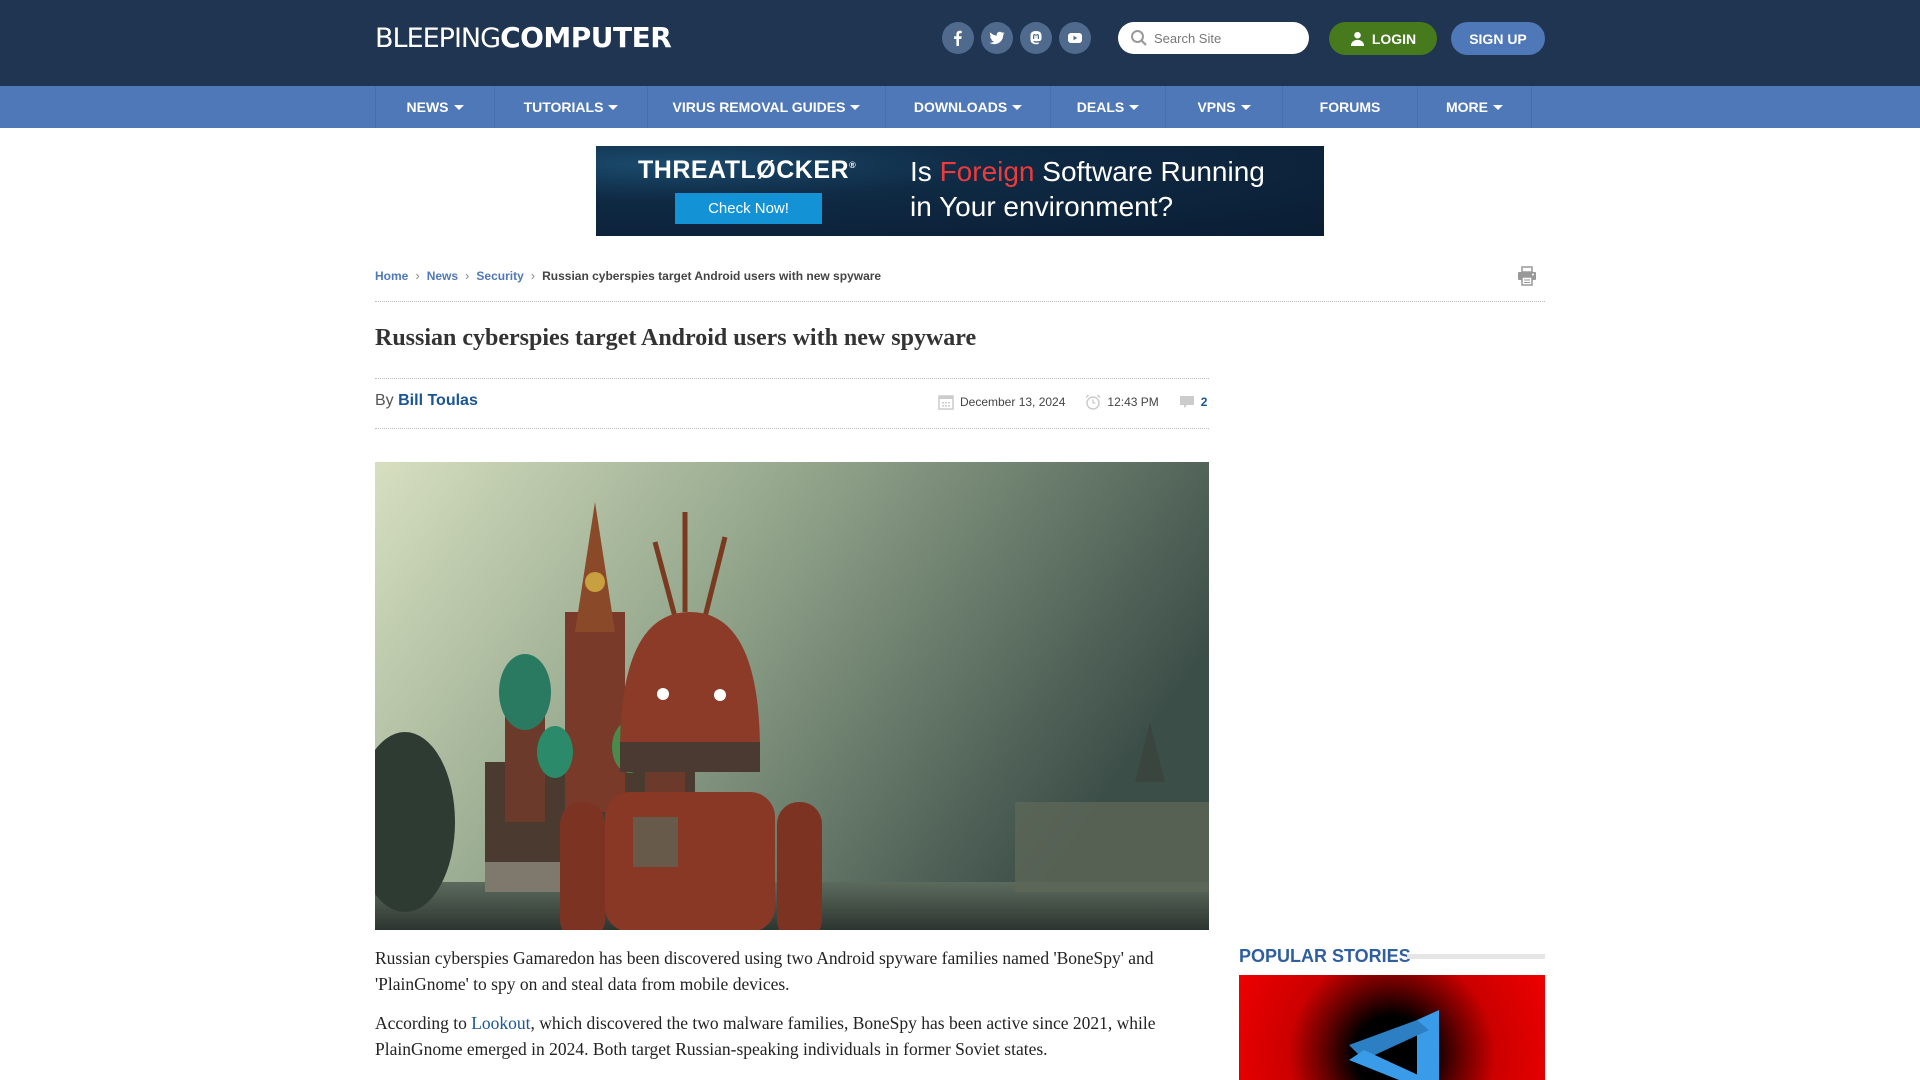  Describe the element at coordinates (1394, 1045) in the screenshot. I see `vscode-logo-icon` at that location.